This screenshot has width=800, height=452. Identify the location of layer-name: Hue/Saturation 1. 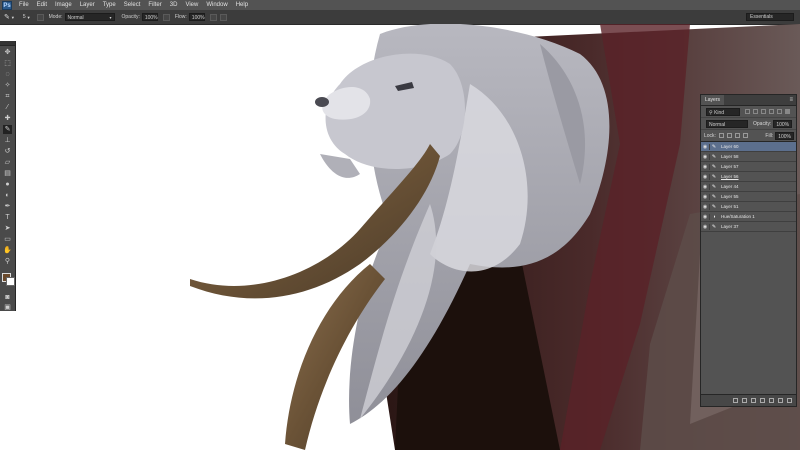
(738, 216).